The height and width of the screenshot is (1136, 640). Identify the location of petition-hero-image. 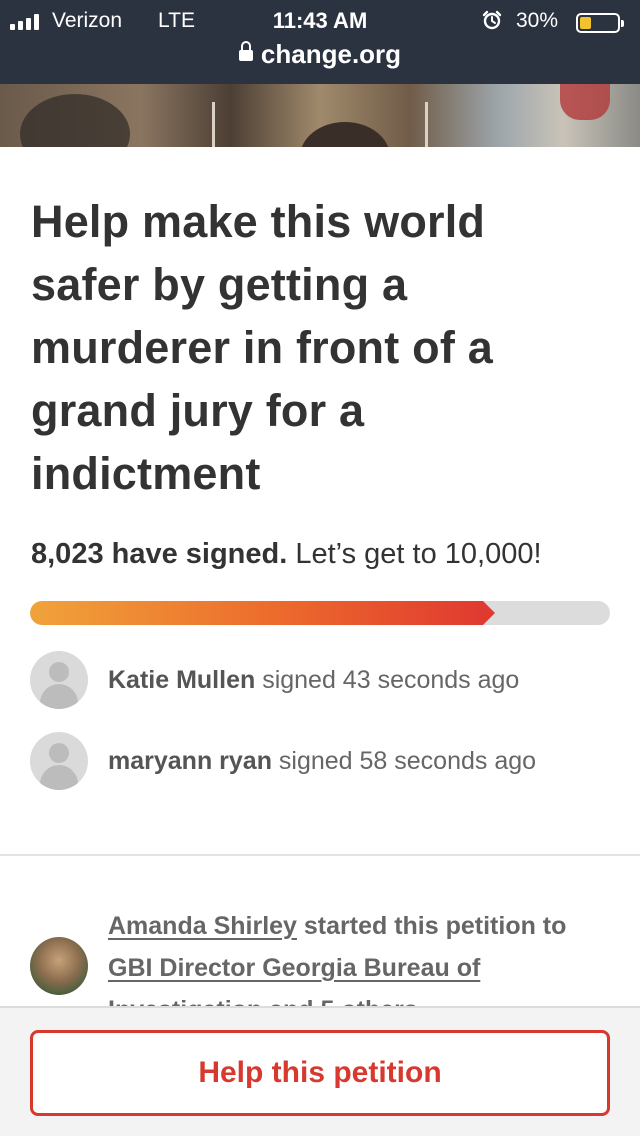
(320, 115).